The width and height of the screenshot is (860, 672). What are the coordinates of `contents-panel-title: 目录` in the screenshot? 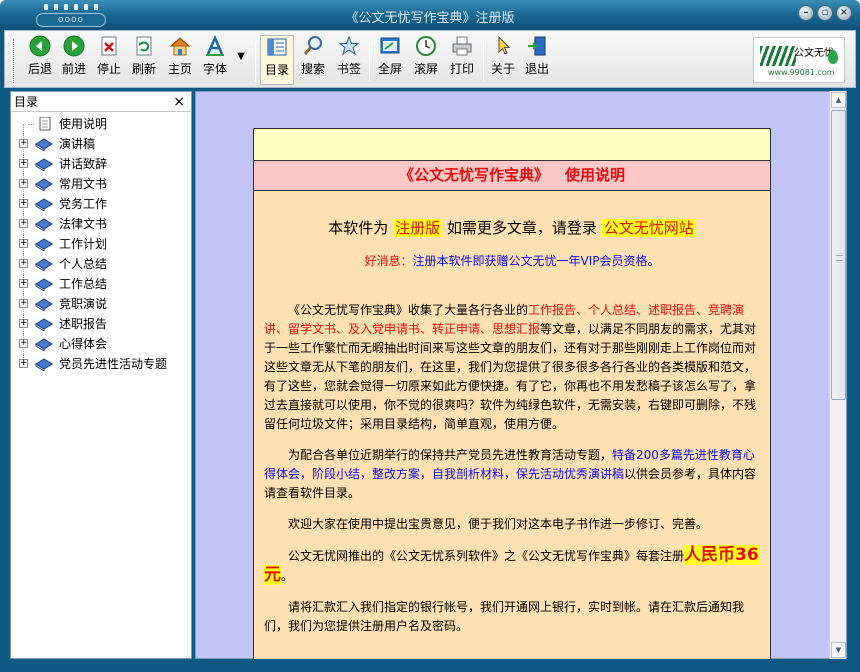 It's located at (26, 102).